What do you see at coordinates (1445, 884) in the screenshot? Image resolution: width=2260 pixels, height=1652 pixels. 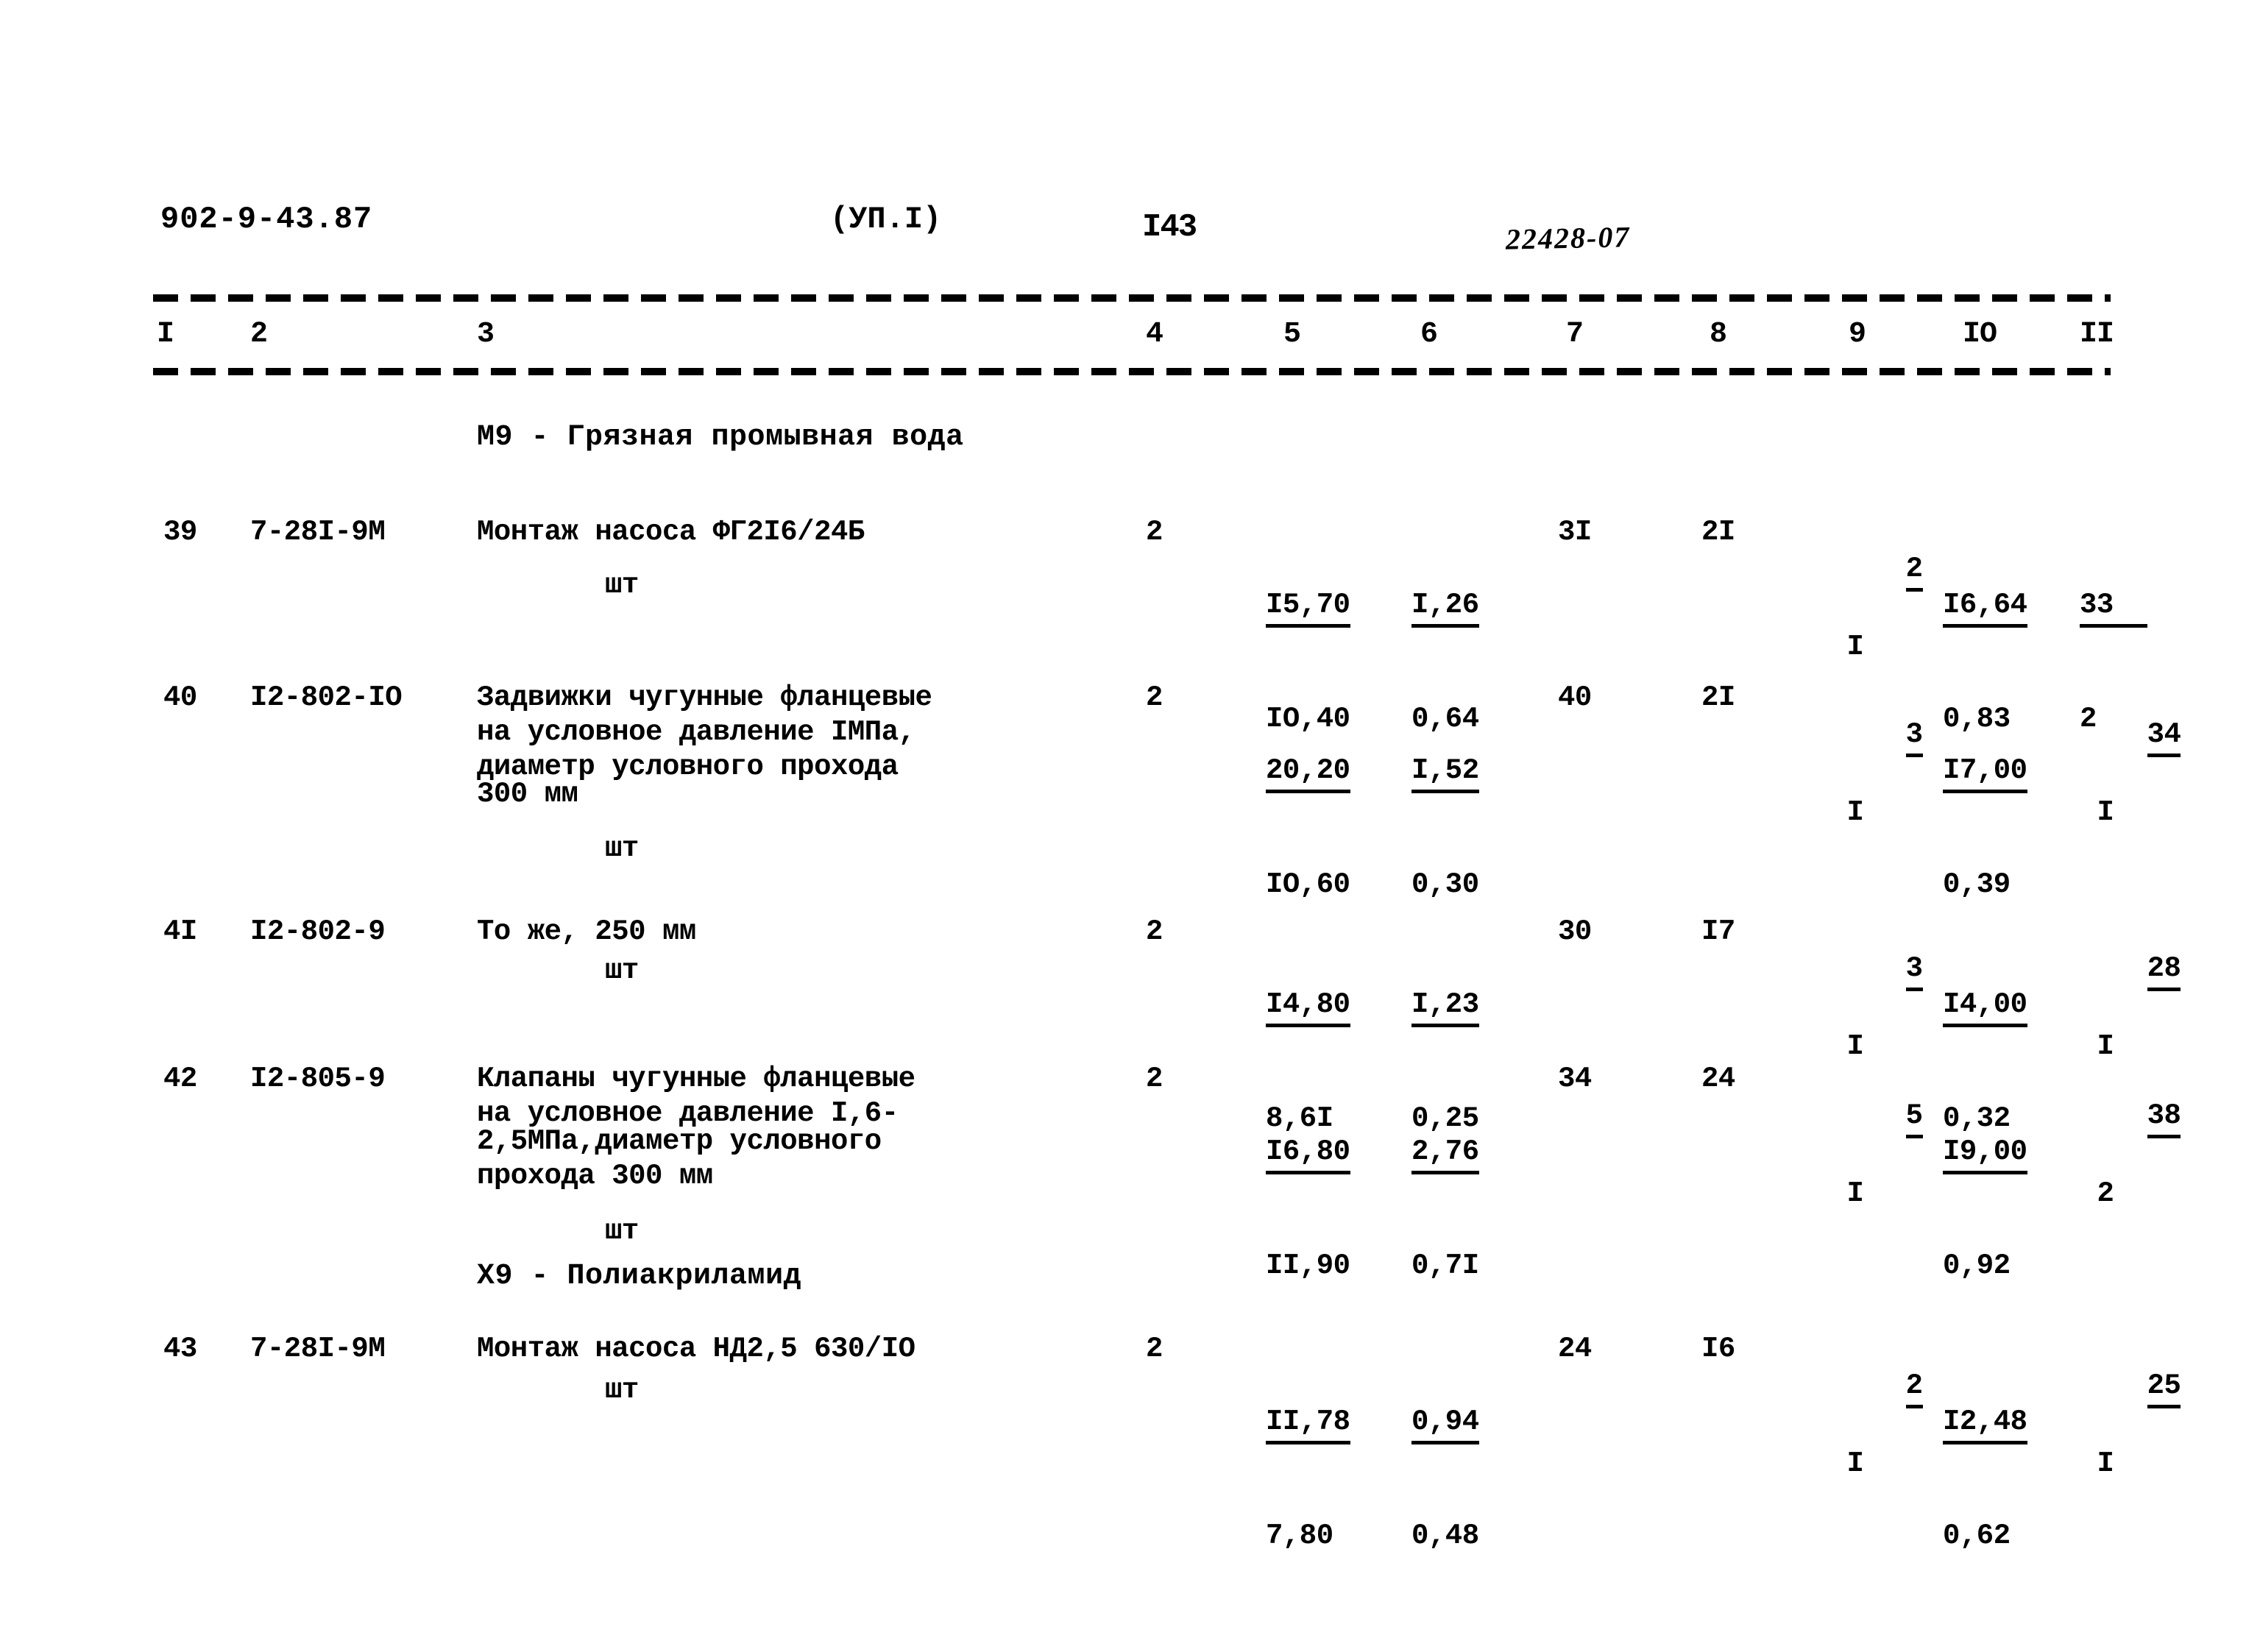 I see `col6-denominator: 0,30` at bounding box center [1445, 884].